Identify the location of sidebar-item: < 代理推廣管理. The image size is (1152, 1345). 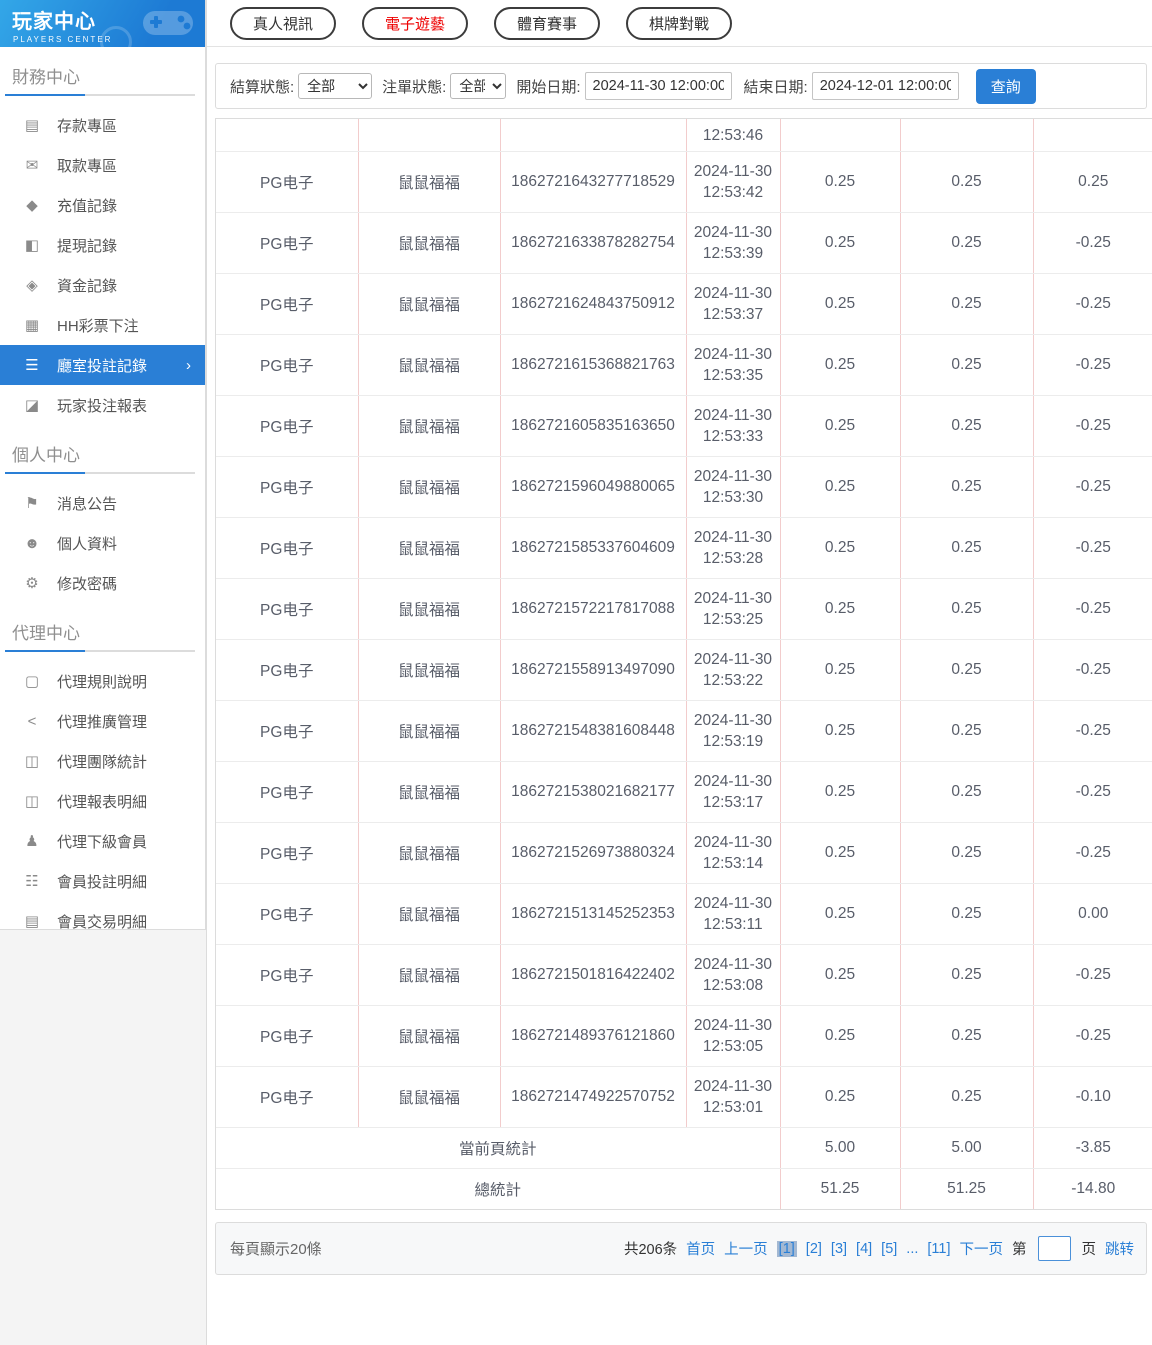
(102, 721).